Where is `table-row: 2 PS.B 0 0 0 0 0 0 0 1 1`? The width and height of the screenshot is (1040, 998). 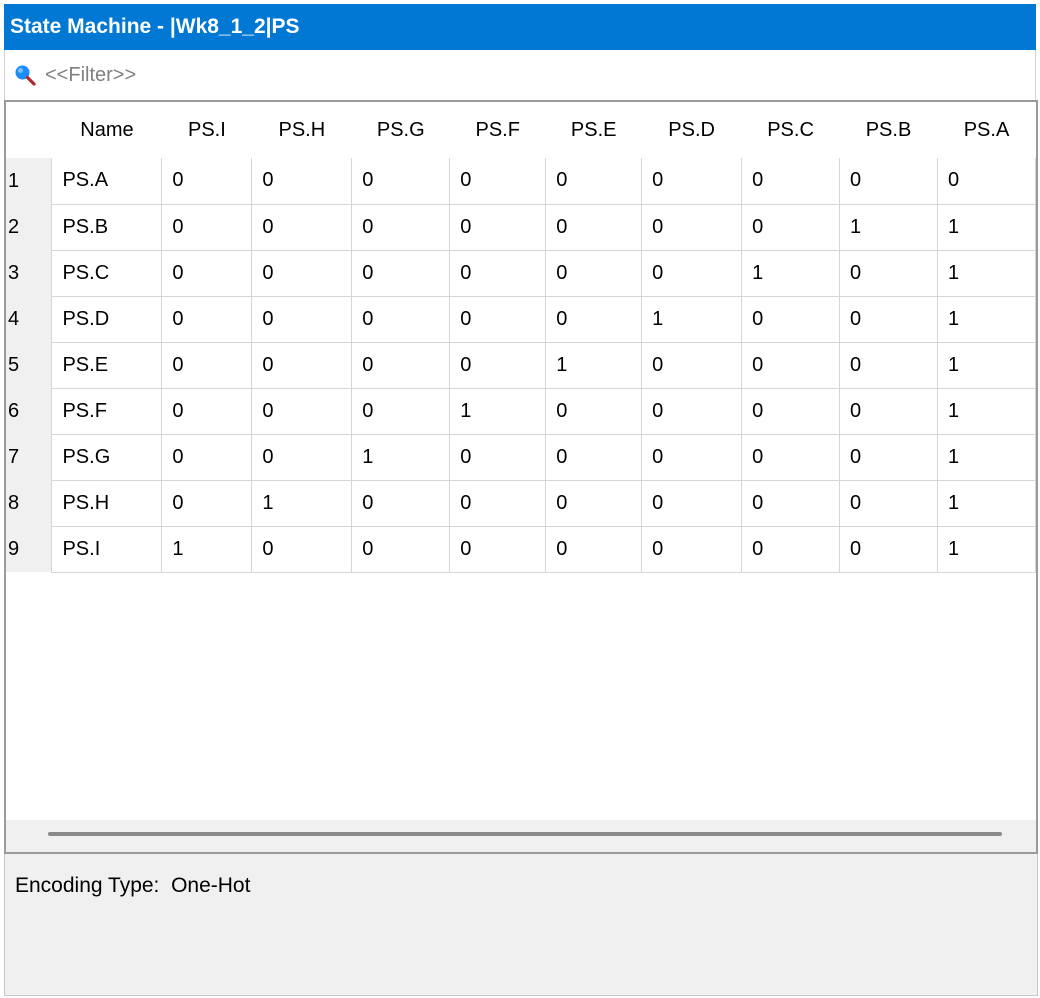
table-row: 2 PS.B 0 0 0 0 0 0 0 1 1 is located at coordinates (521, 227).